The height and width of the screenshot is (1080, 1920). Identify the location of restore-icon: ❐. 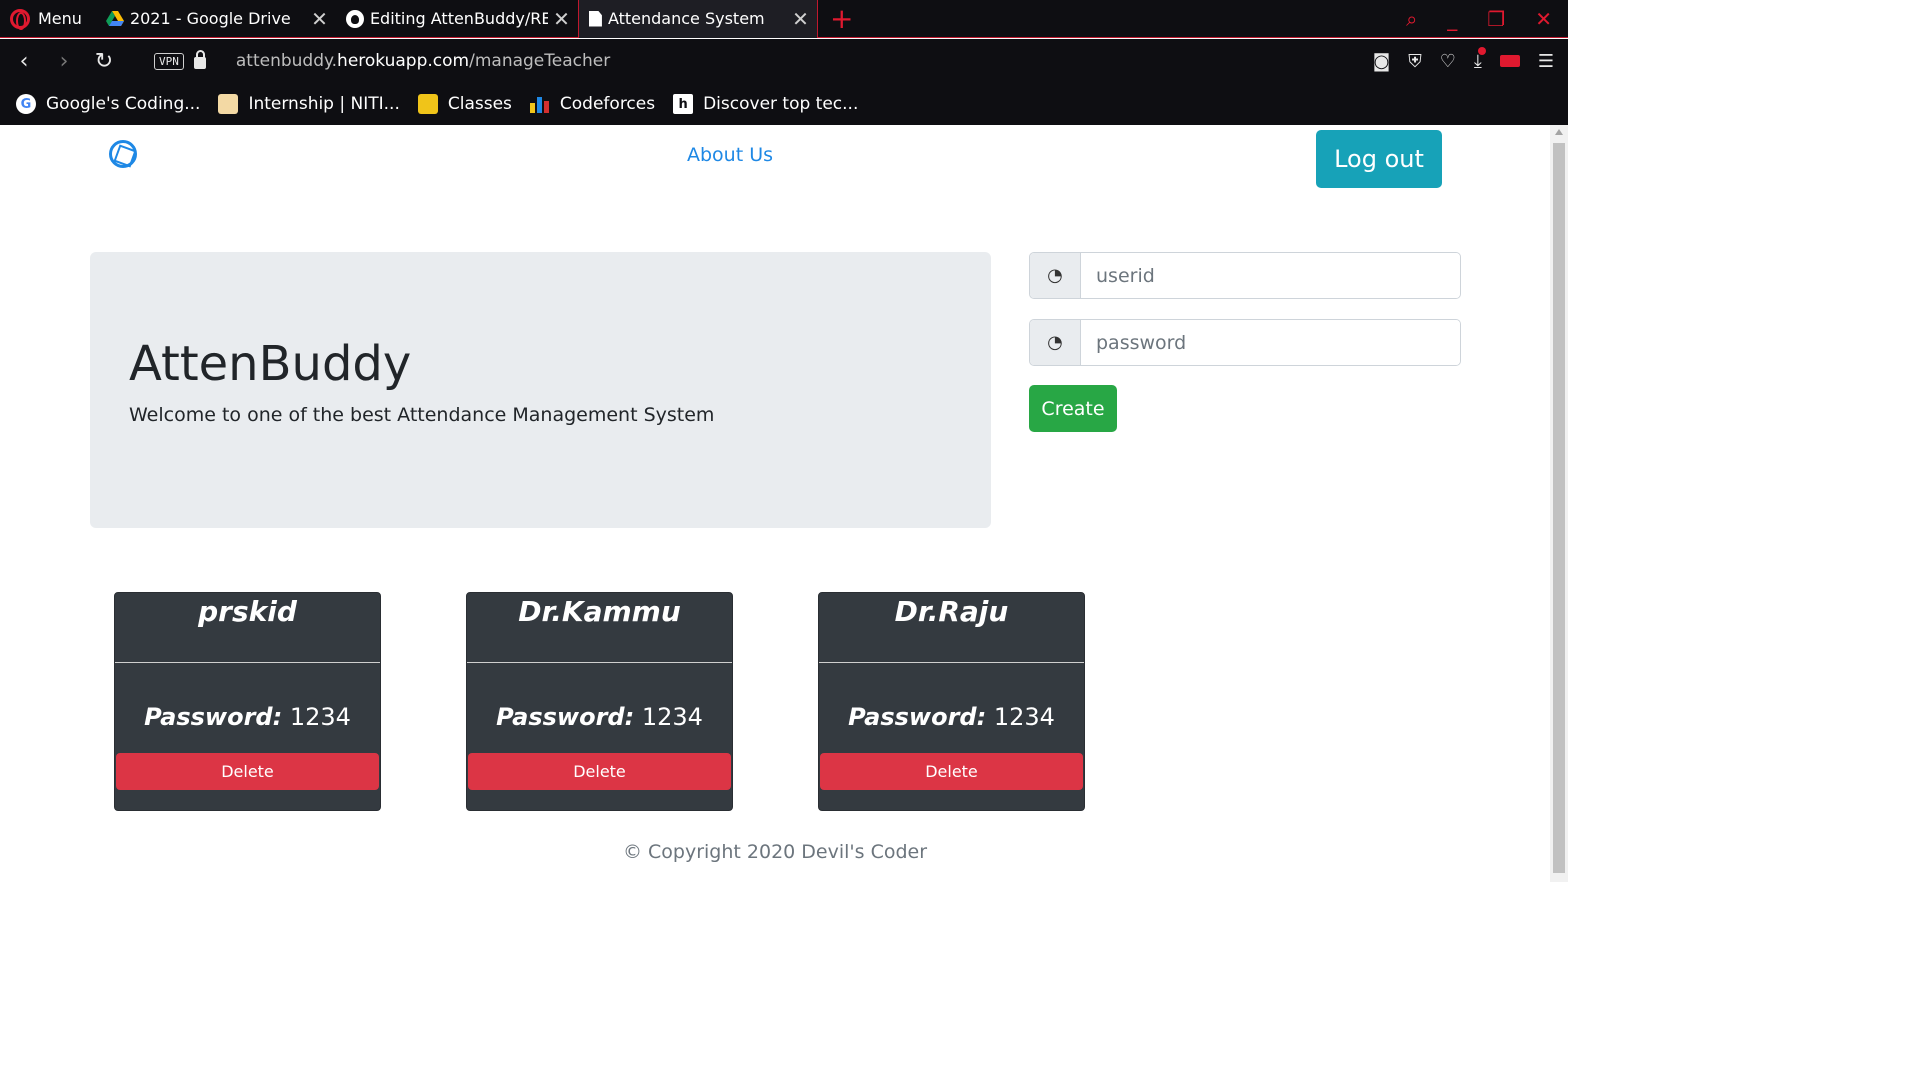
(1496, 19).